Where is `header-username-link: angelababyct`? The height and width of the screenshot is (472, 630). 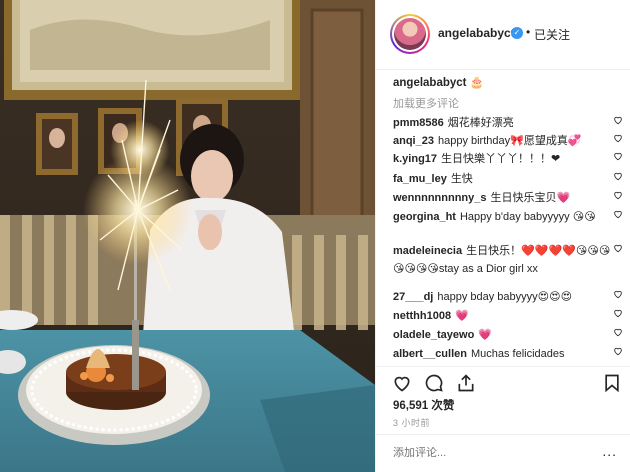 header-username-link: angelababyct is located at coordinates (476, 33).